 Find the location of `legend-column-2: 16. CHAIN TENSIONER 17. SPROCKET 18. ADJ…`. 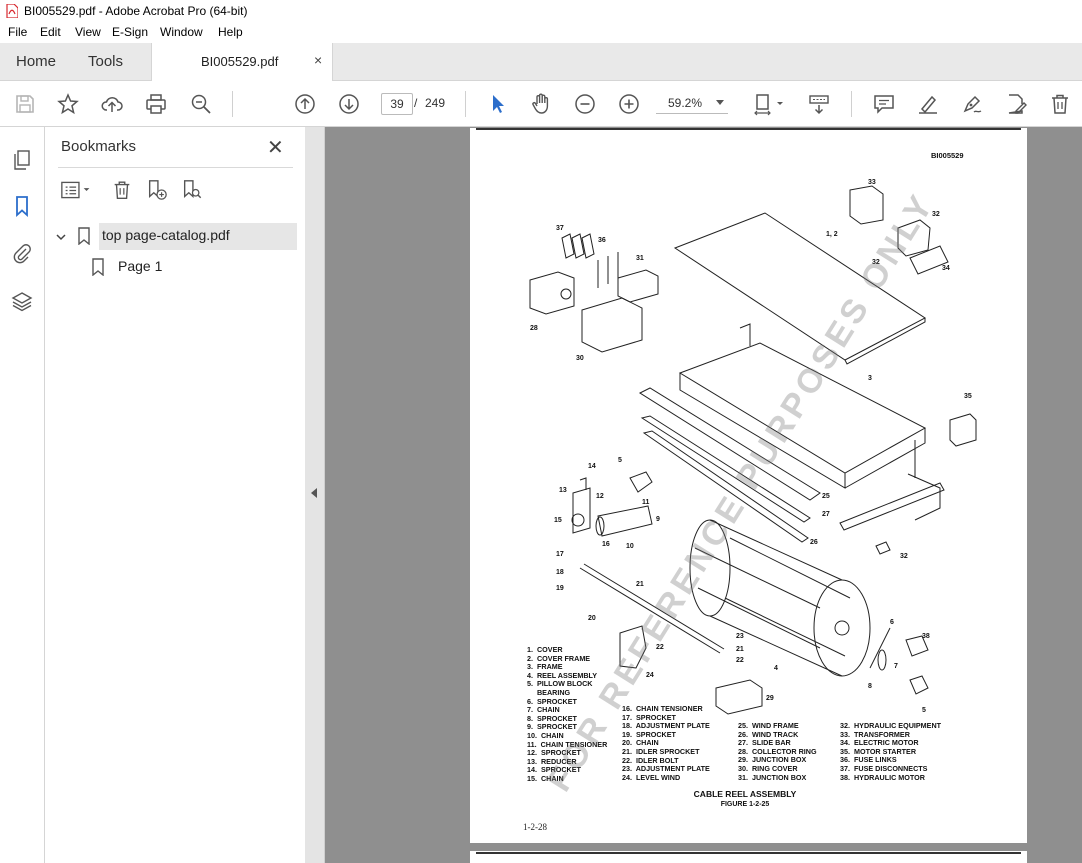

legend-column-2: 16. CHAIN TENSIONER 17. SPROCKET 18. ADJ… is located at coordinates (666, 743).